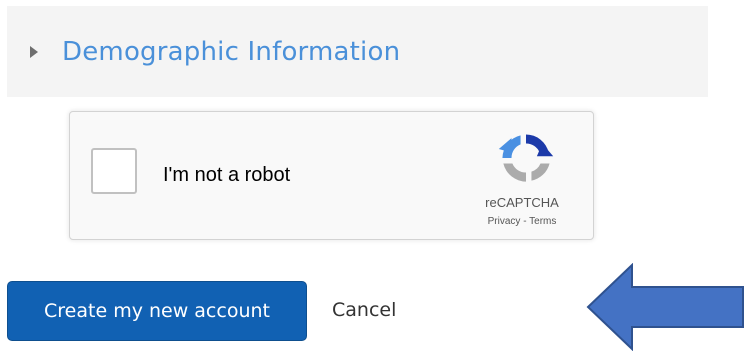  I want to click on recaptcha-links: Privacy - Terms, so click(522, 221).